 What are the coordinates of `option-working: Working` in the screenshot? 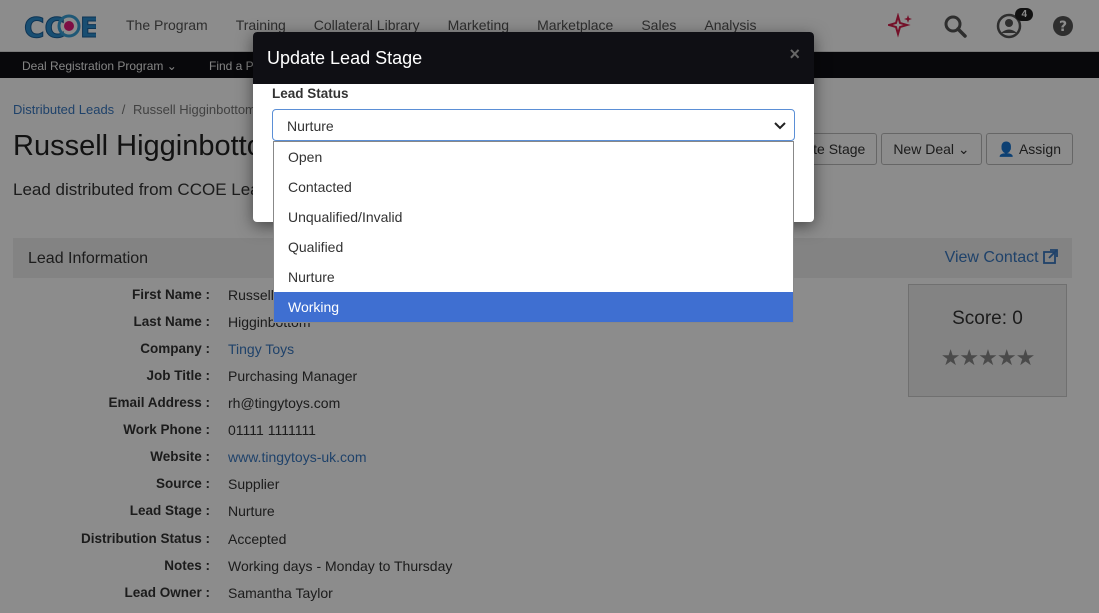 It's located at (533, 307).